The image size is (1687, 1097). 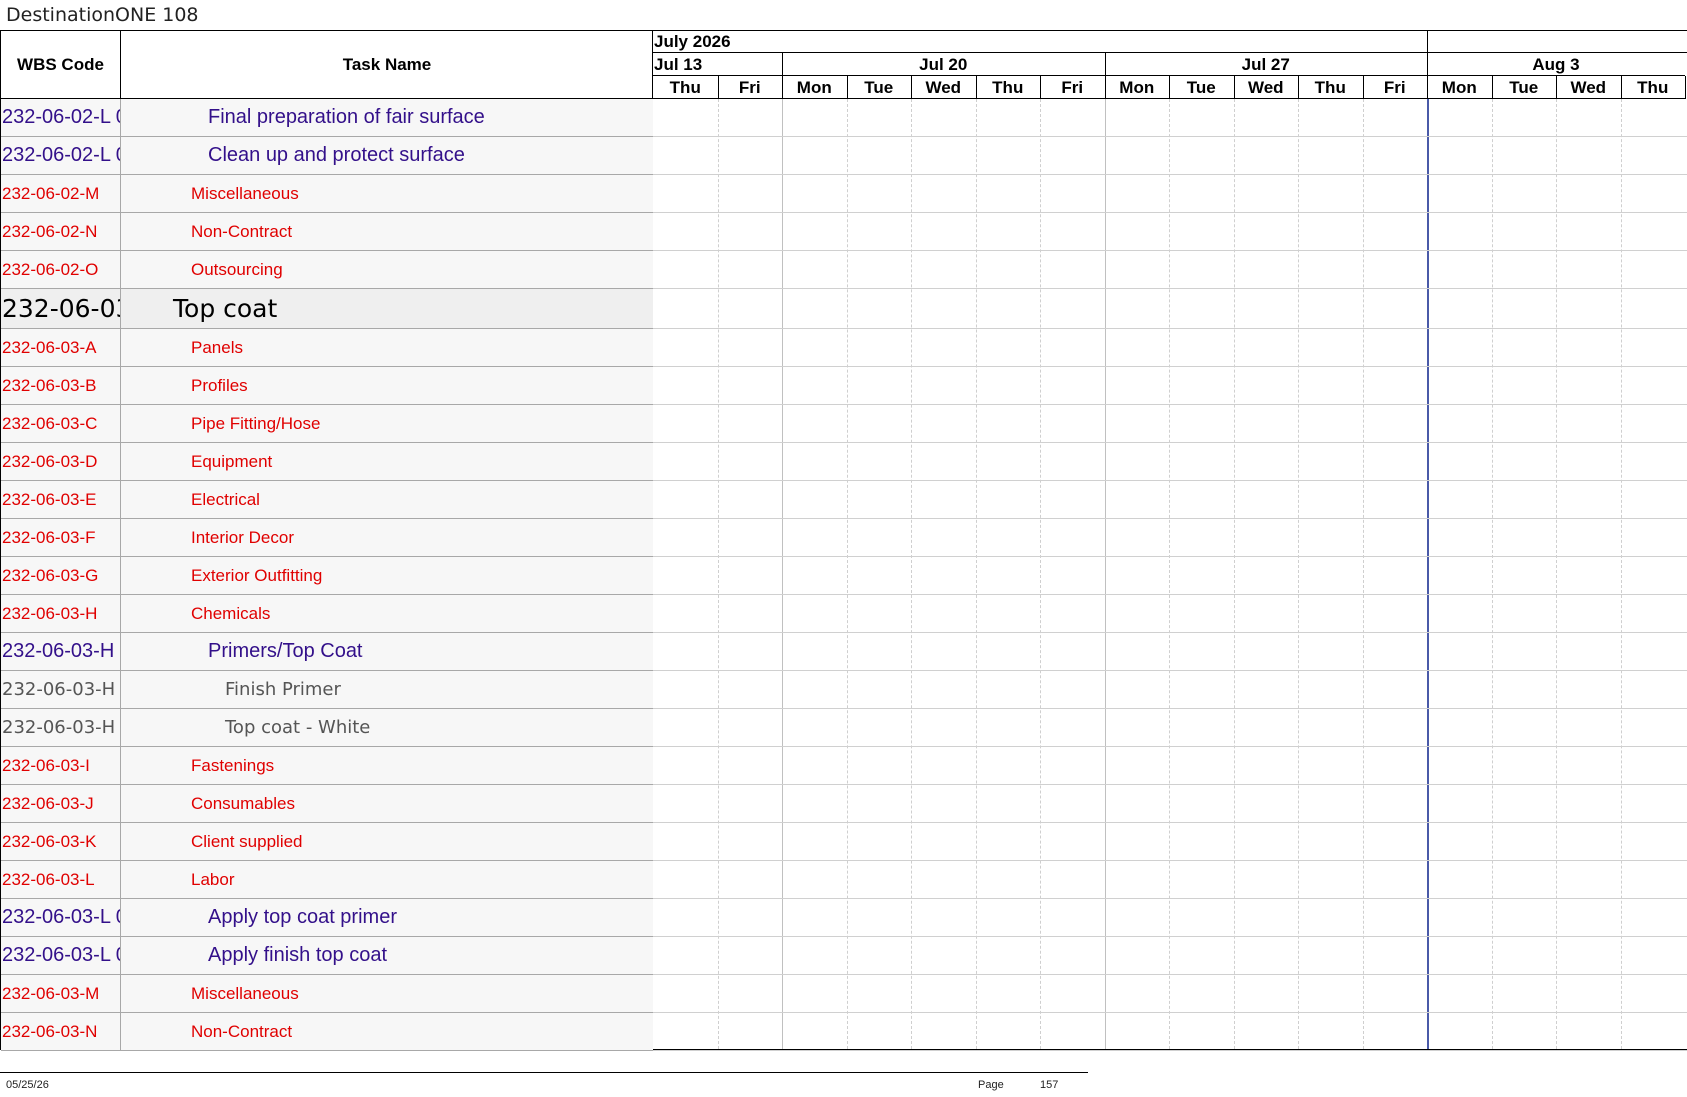 I want to click on task-name-cell: Client supplied, so click(x=247, y=841).